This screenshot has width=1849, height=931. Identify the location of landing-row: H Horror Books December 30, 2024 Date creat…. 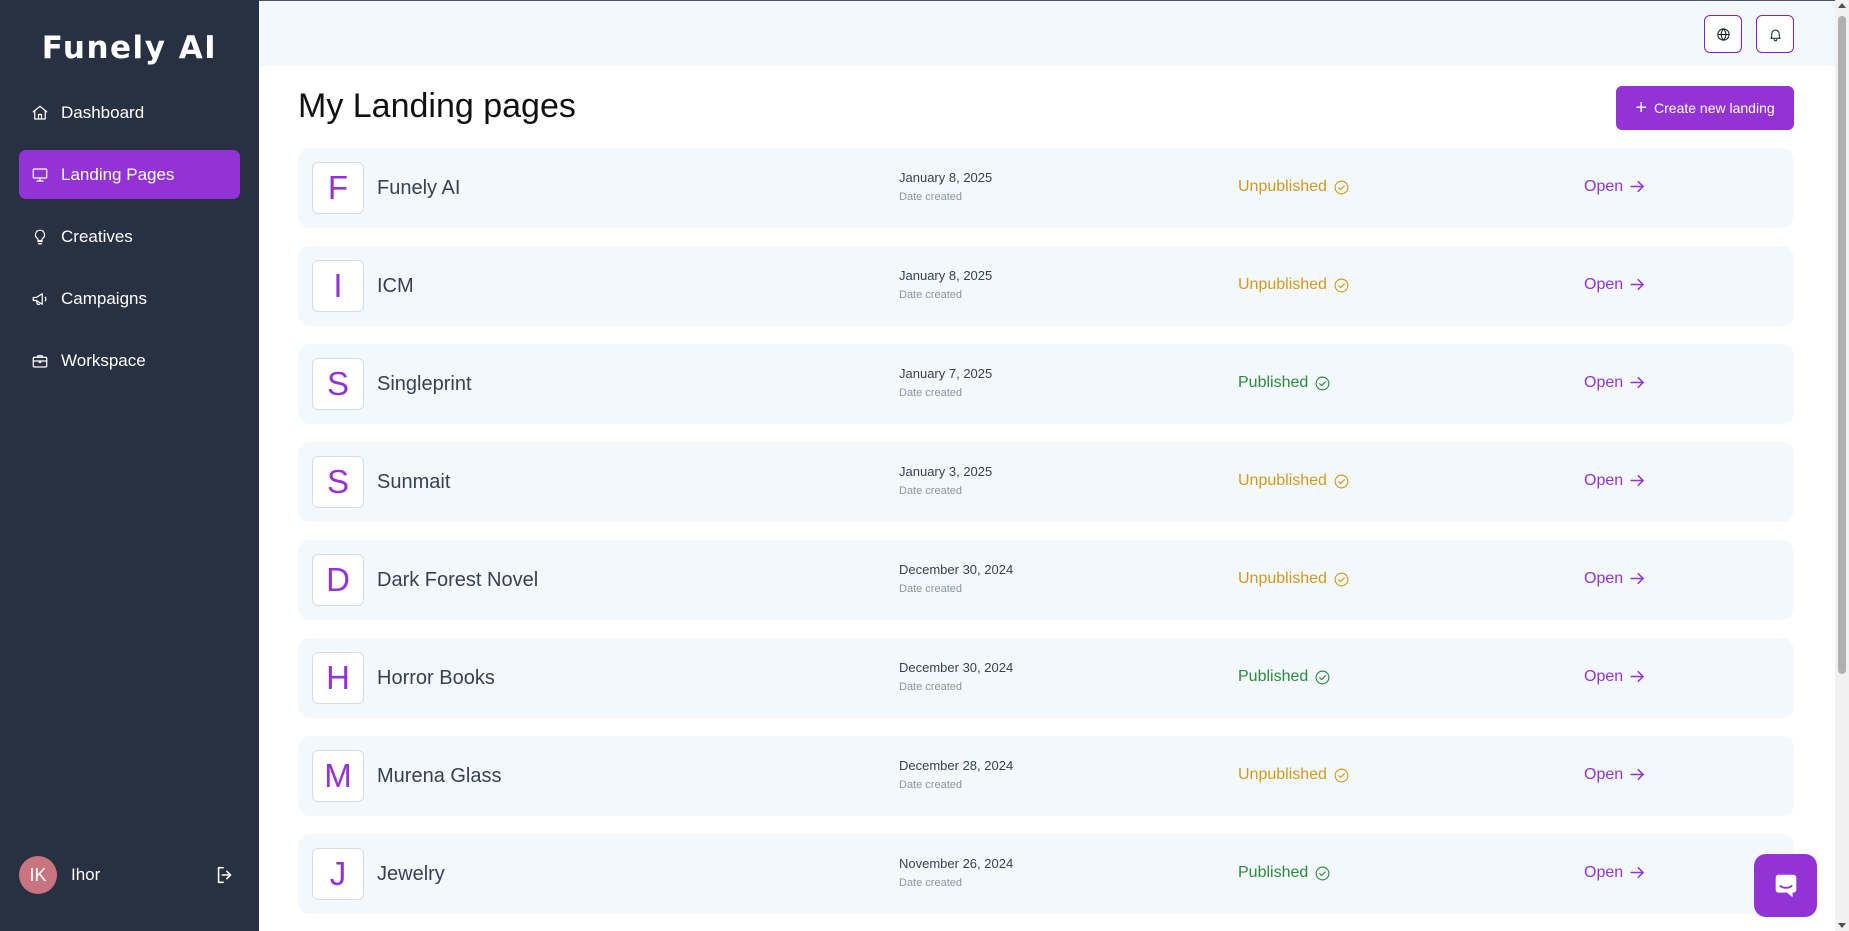
(1046, 678).